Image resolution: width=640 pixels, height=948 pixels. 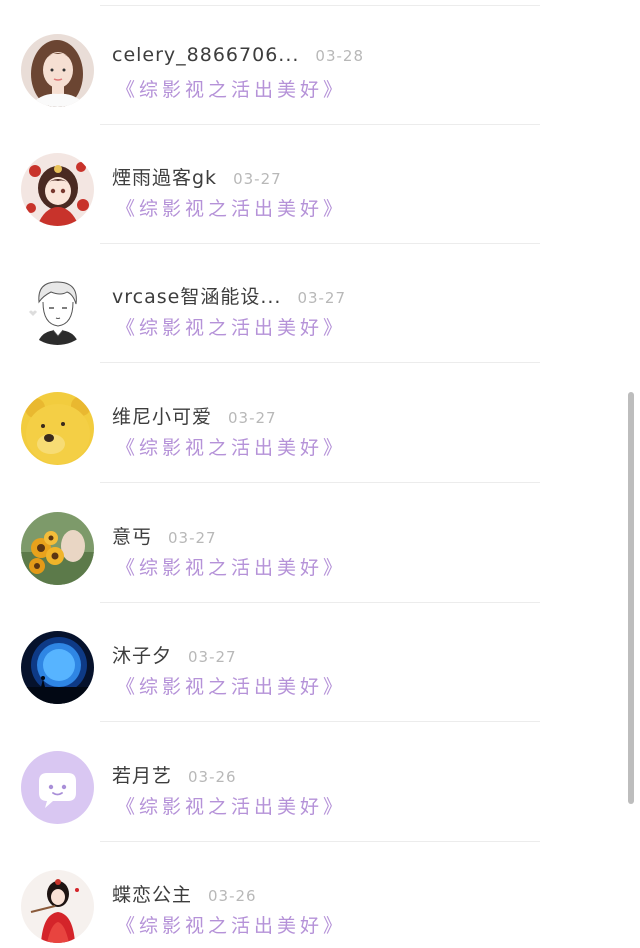 I want to click on list-item: 若月艺 03-26 《综影视之活出美好》, so click(x=315, y=782).